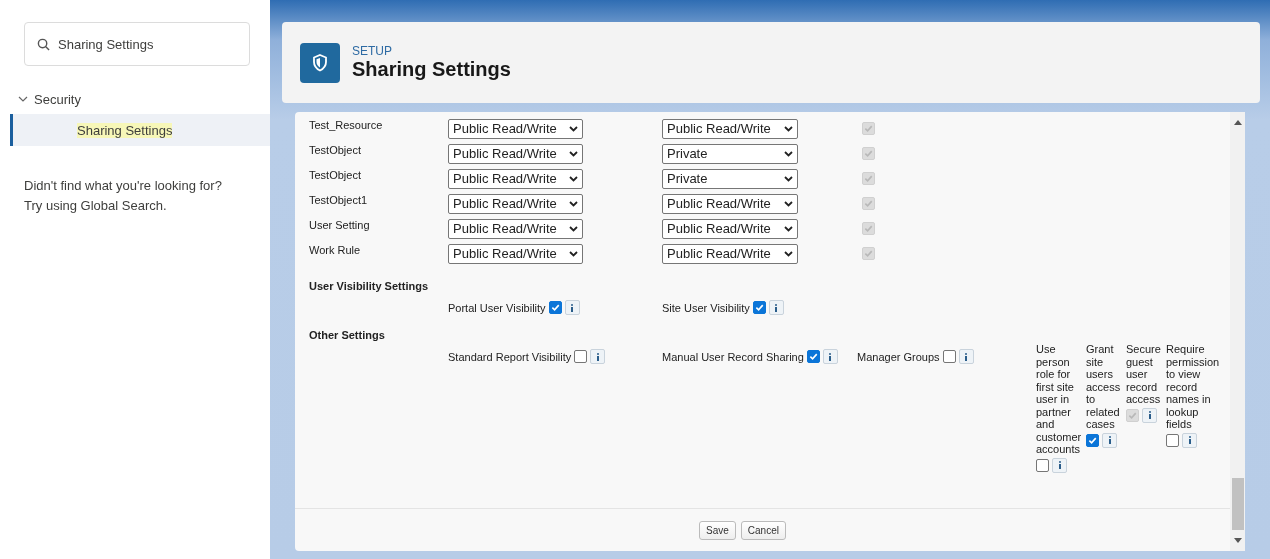  What do you see at coordinates (1059, 399) in the screenshot?
I see `setting-label: Use person role for first site user in partner and customer accounts` at bounding box center [1059, 399].